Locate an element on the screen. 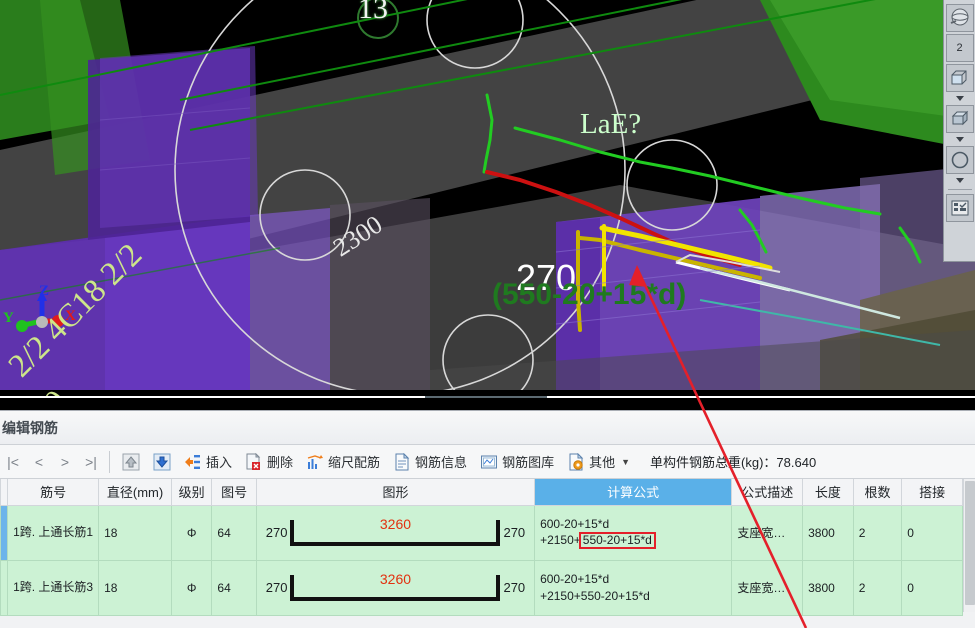 The image size is (975, 628). table-header-row: 筋号 直径(mm) 级别 图号 图形 计算公式 公式描述 长度 根数 搭接 is located at coordinates (481, 492).